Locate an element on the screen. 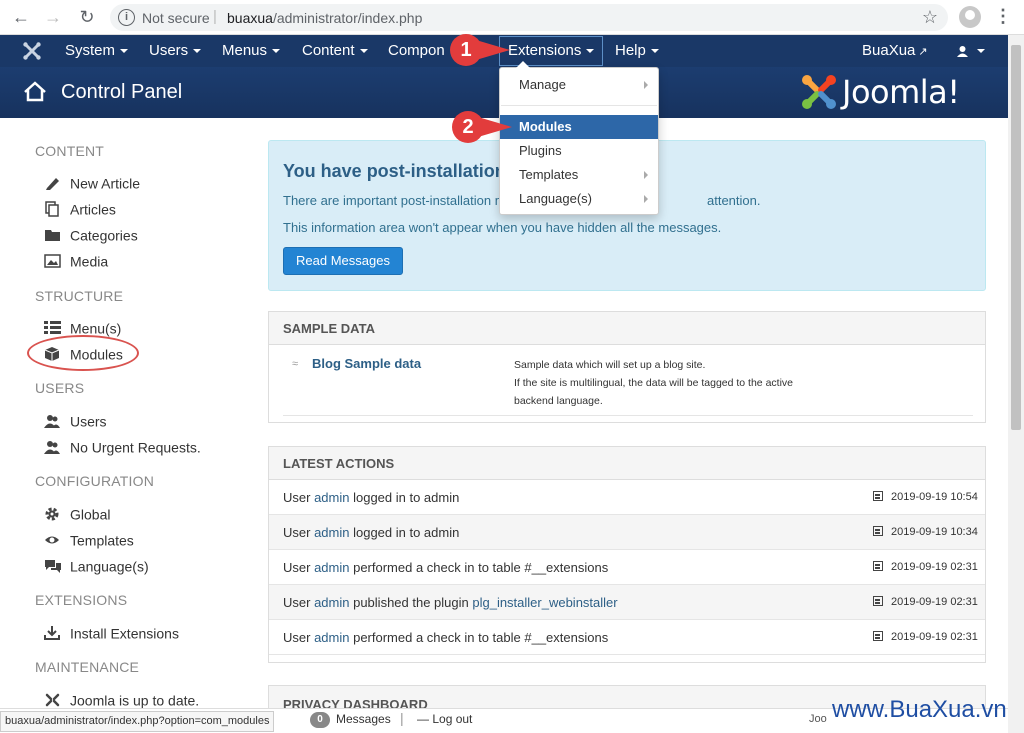 The width and height of the screenshot is (1024, 733). callout-2: 2 is located at coordinates (485, 127).